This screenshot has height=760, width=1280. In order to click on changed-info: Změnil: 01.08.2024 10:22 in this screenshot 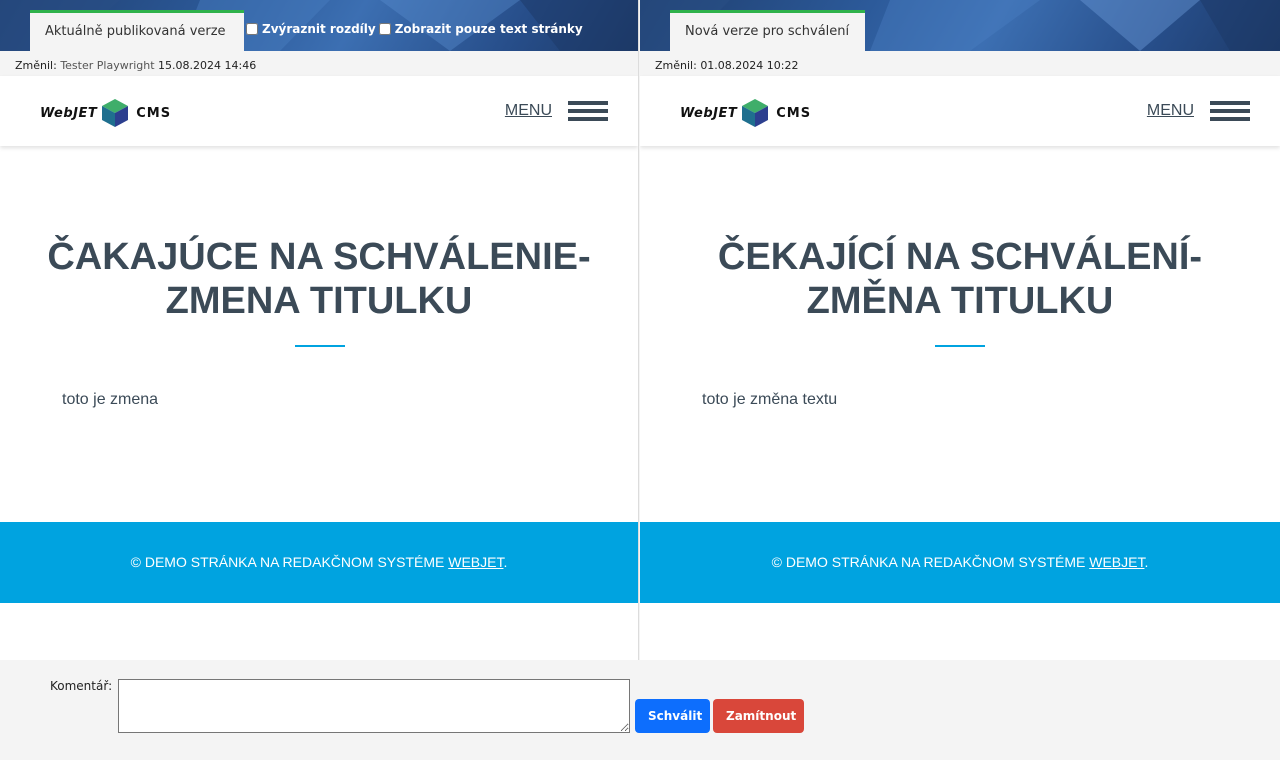, I will do `click(960, 63)`.